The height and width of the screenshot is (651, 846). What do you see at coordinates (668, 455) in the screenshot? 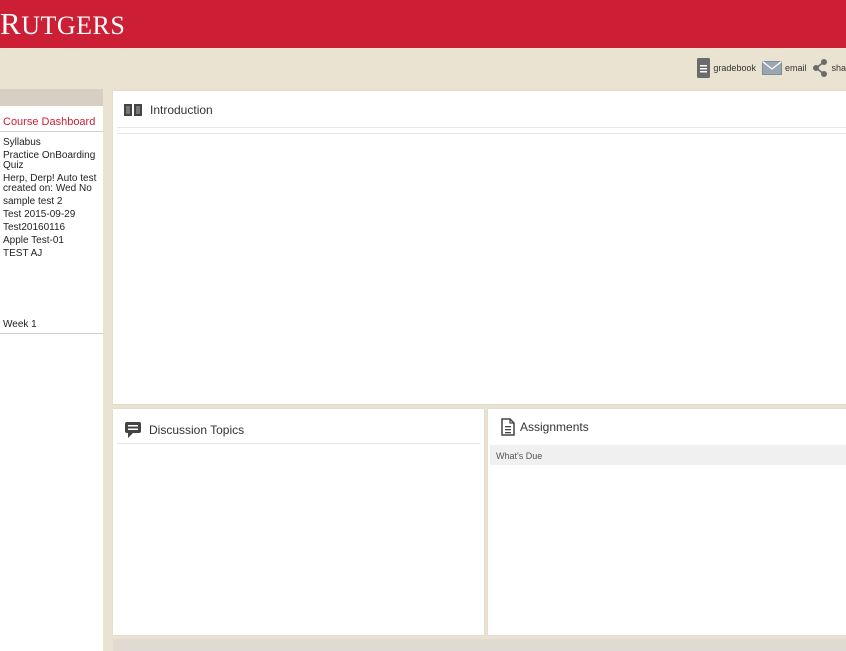
I see `whats-due-header: What's Due` at bounding box center [668, 455].